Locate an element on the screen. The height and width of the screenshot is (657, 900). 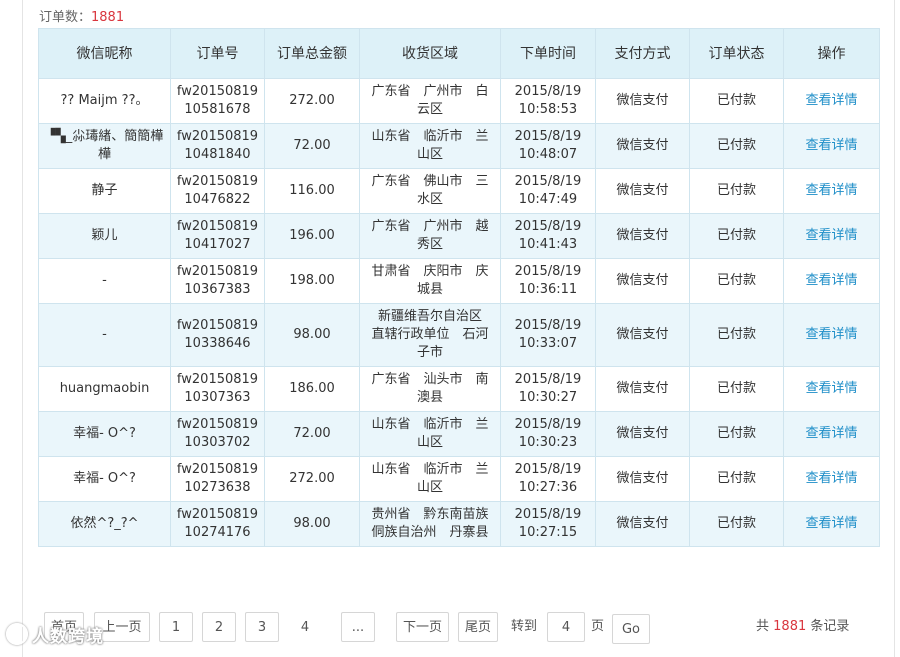
cell-order-no: fw20150819 10367383 is located at coordinates (217, 281).